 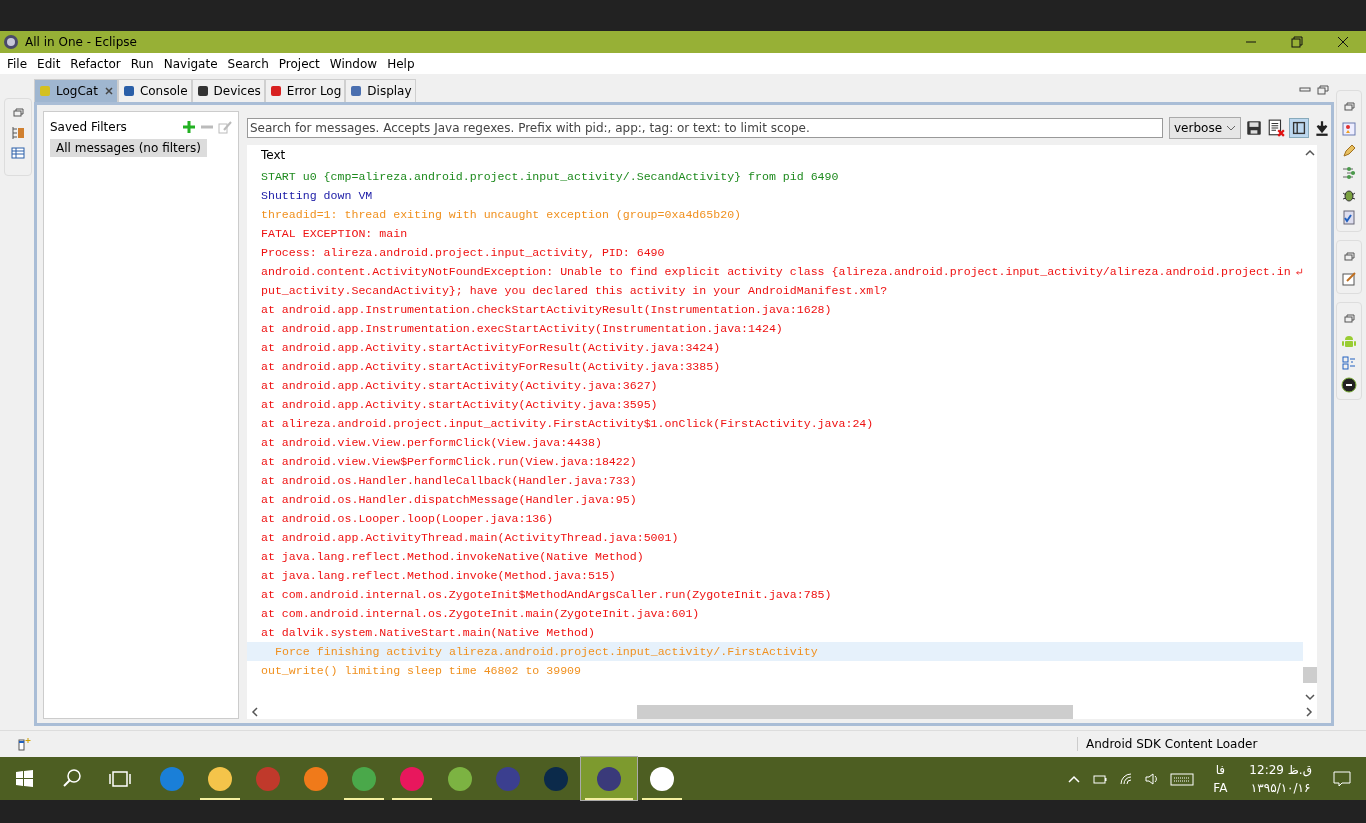 What do you see at coordinates (775, 271) in the screenshot?
I see `log-line: android.content.ActivityNotFoundException: Unable to find explicit activity class {alireza.android.project.input_activity/alireza.android.project.in` at bounding box center [775, 271].